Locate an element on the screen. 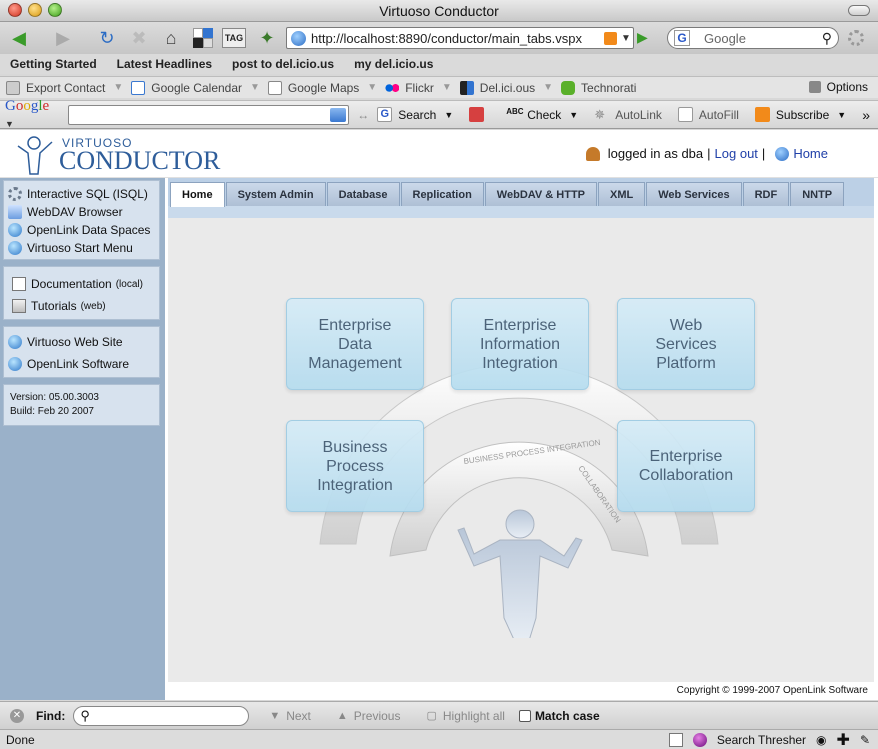 Image resolution: width=878 pixels, height=749 pixels. sidebar-item-documentation: Documentation (local) is located at coordinates (81, 284).